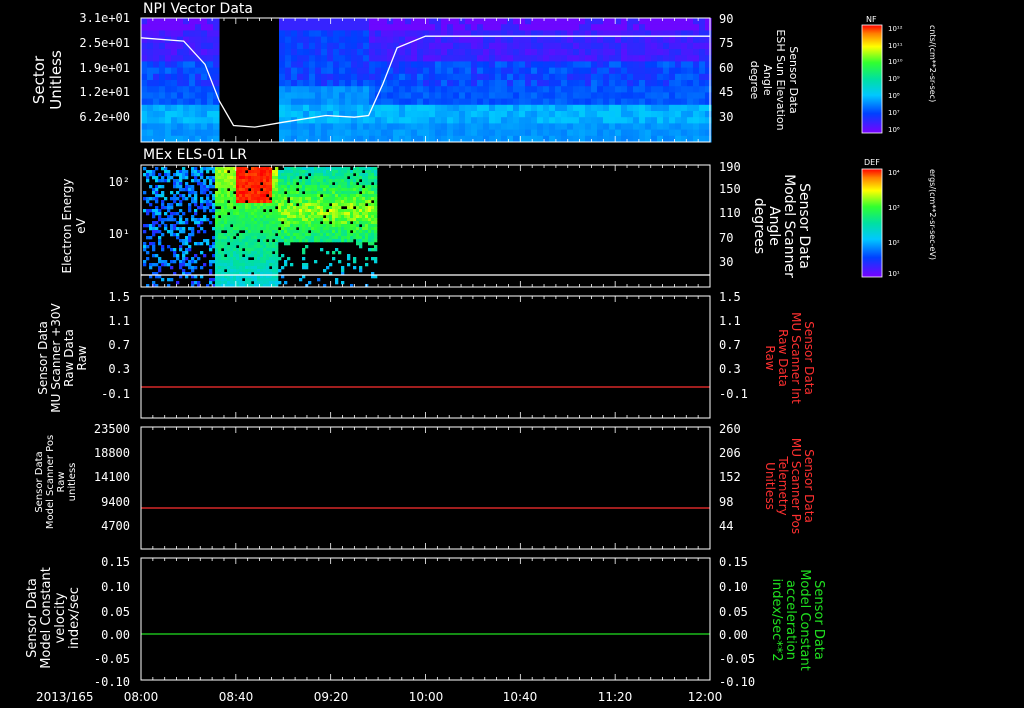 This screenshot has height=708, width=1024. Describe the element at coordinates (104, 68) in the screenshot. I see `tick-label: 1.9e+01` at that location.